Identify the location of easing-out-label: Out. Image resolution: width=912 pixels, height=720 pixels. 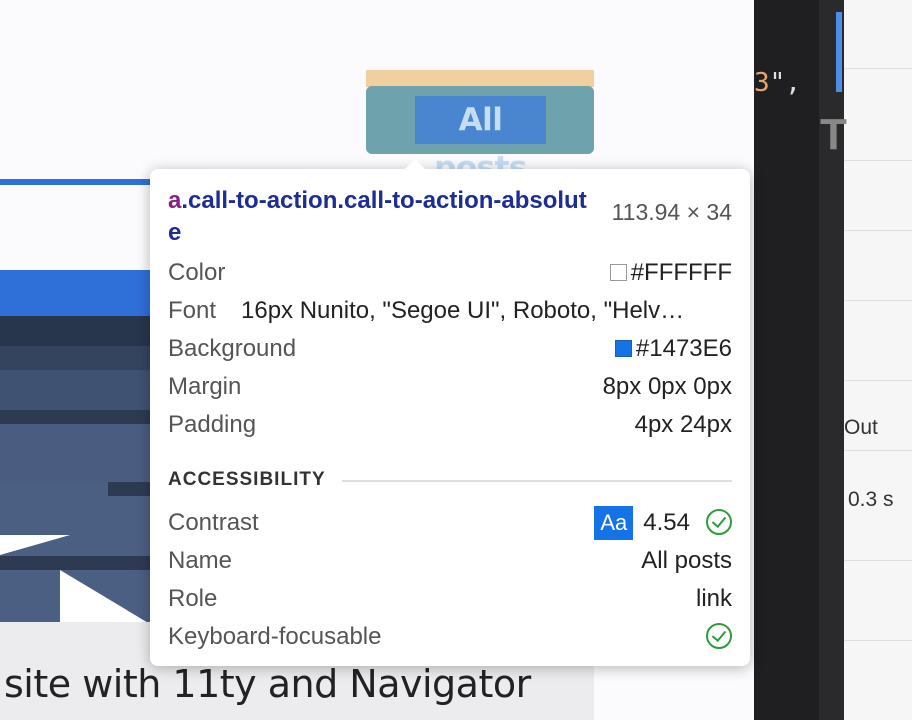
(861, 427).